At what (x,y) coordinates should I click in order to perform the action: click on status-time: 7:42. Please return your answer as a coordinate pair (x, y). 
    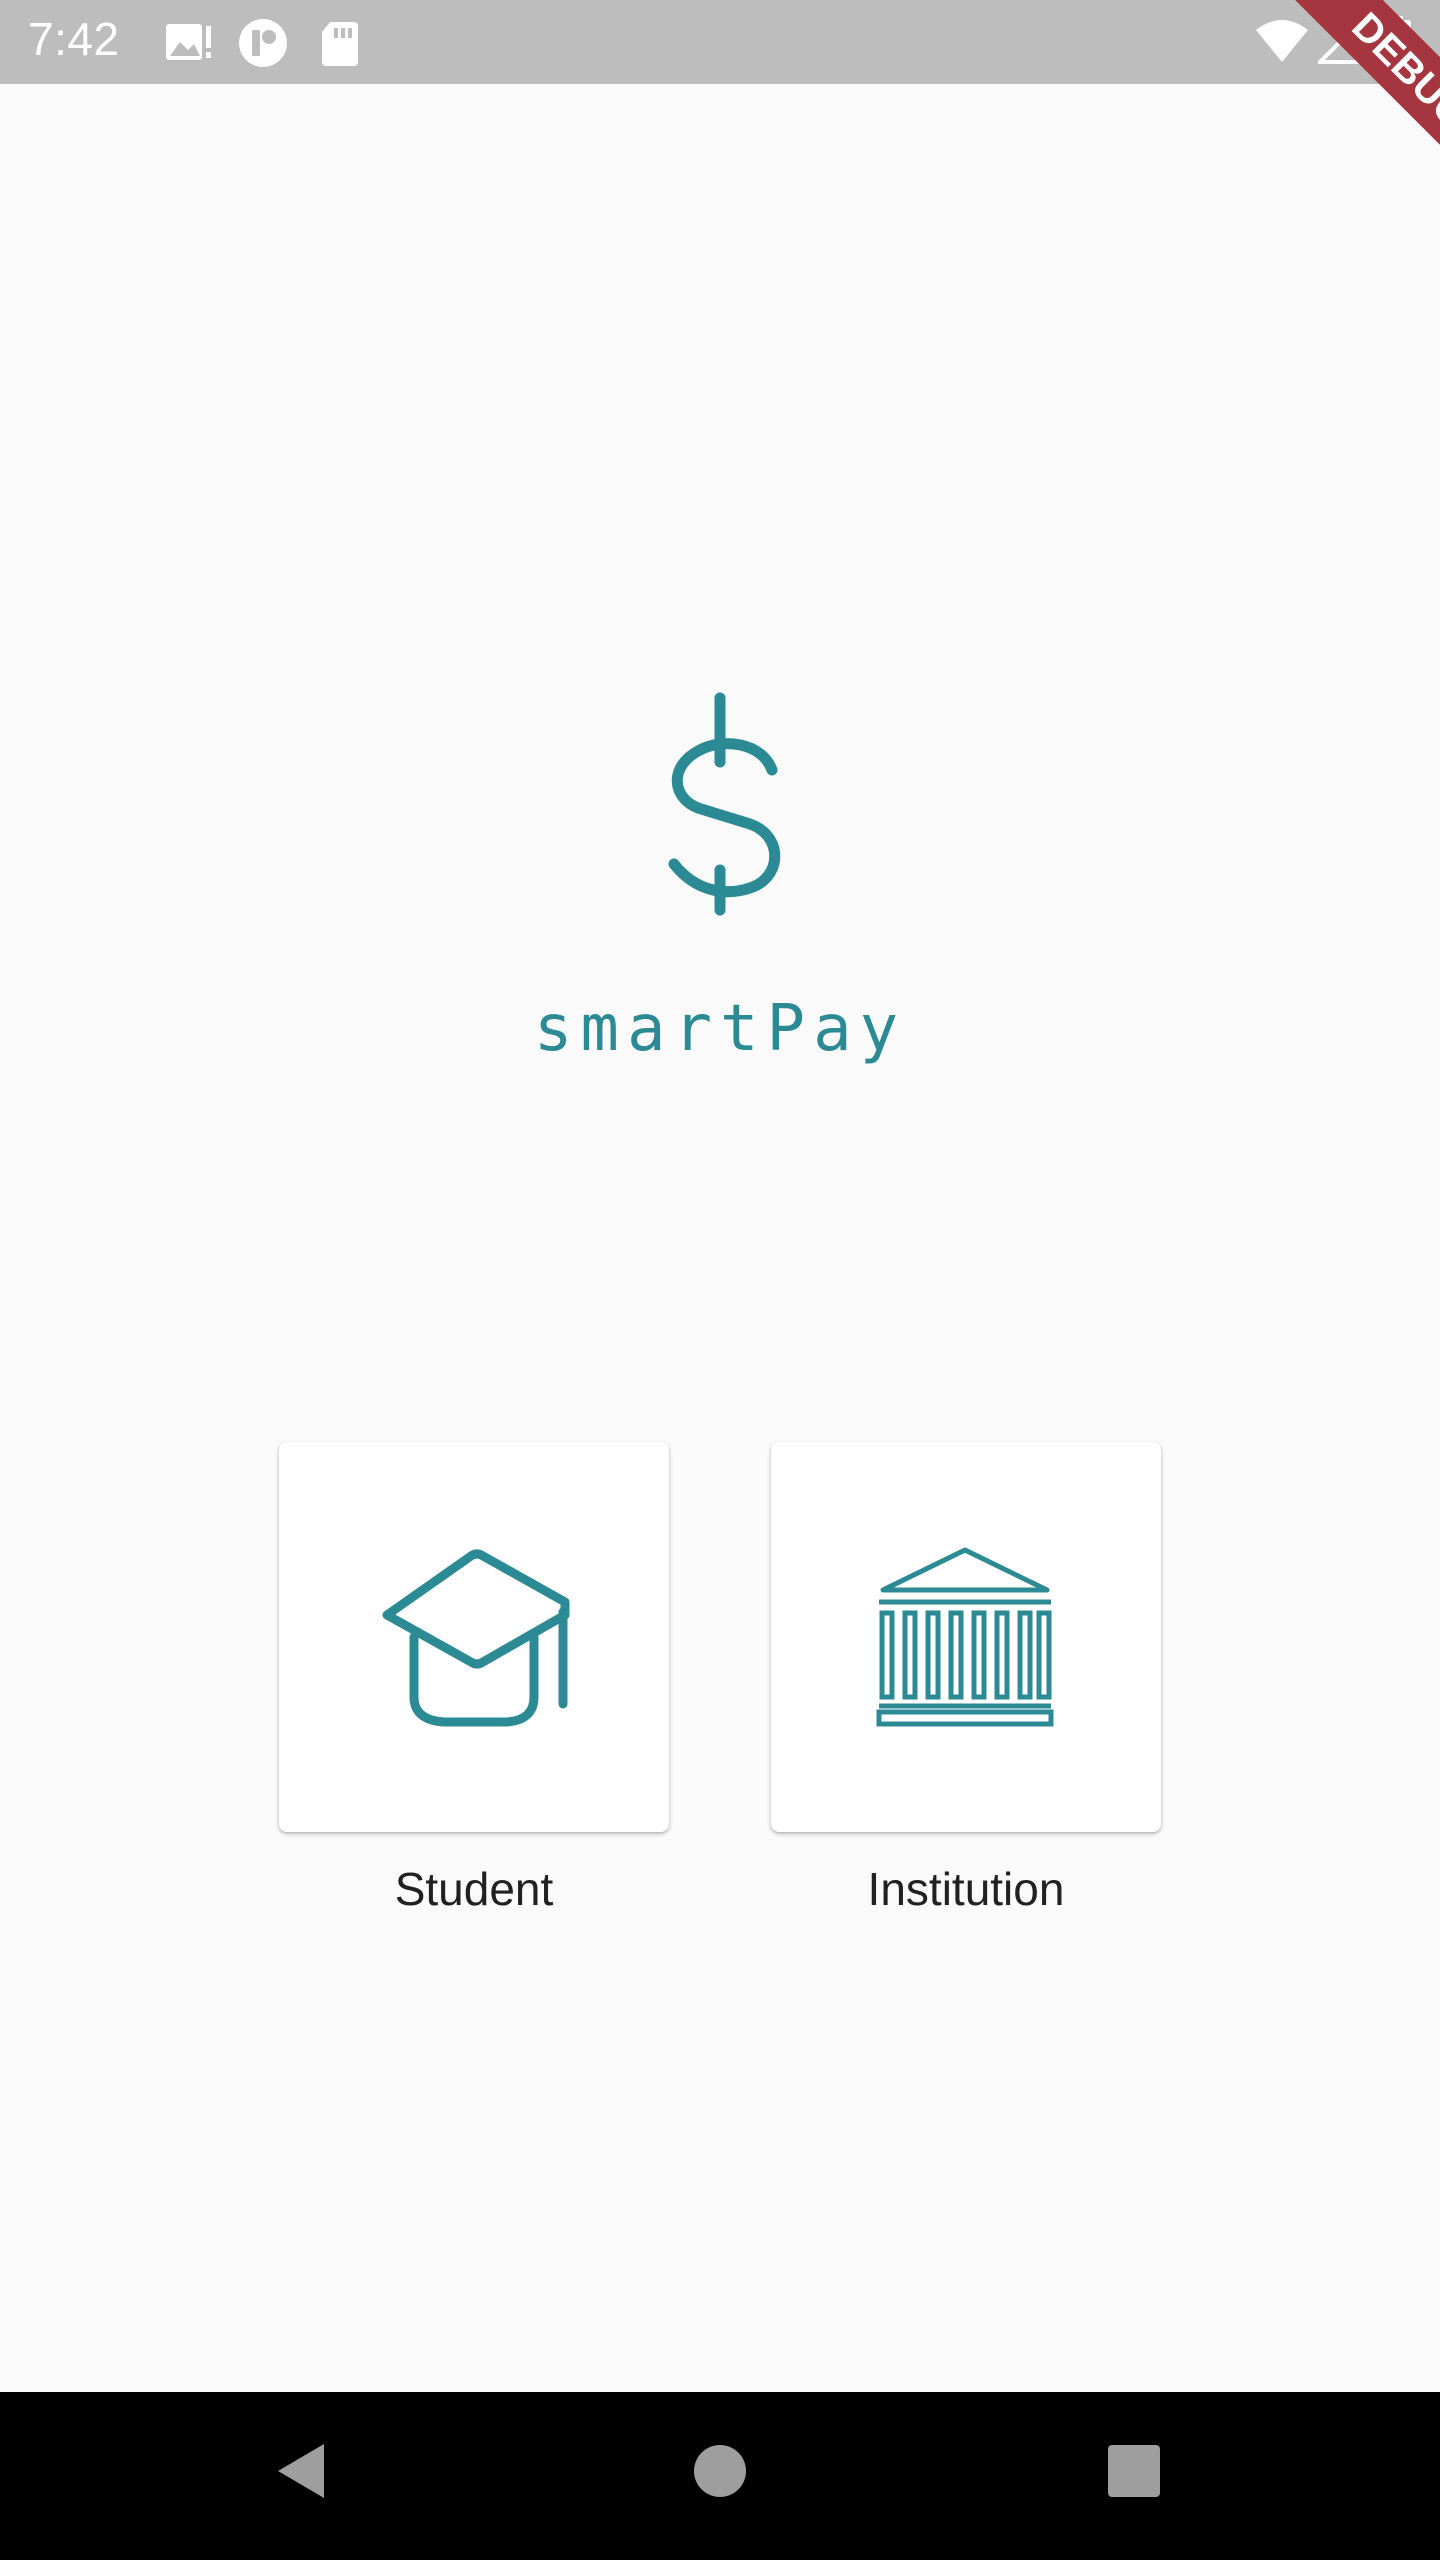
    Looking at the image, I should click on (74, 39).